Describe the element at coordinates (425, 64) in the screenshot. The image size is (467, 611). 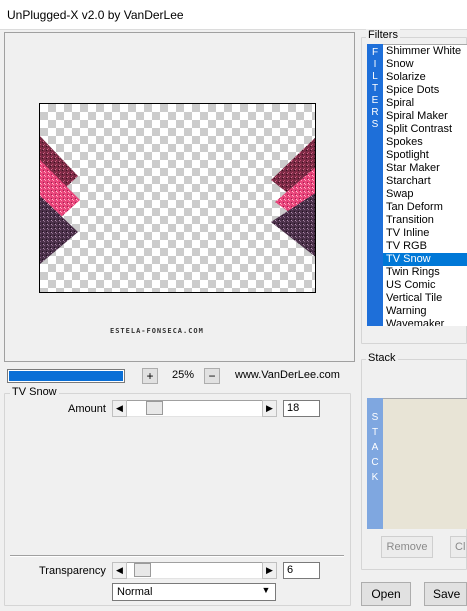
I see `filter-item: Snow` at that location.